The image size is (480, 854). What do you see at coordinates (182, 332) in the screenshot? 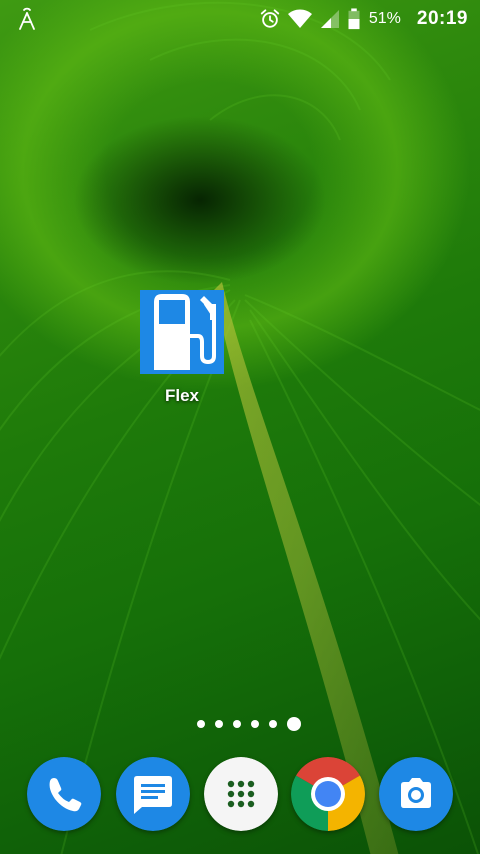
I see `fuel-pump-icon` at bounding box center [182, 332].